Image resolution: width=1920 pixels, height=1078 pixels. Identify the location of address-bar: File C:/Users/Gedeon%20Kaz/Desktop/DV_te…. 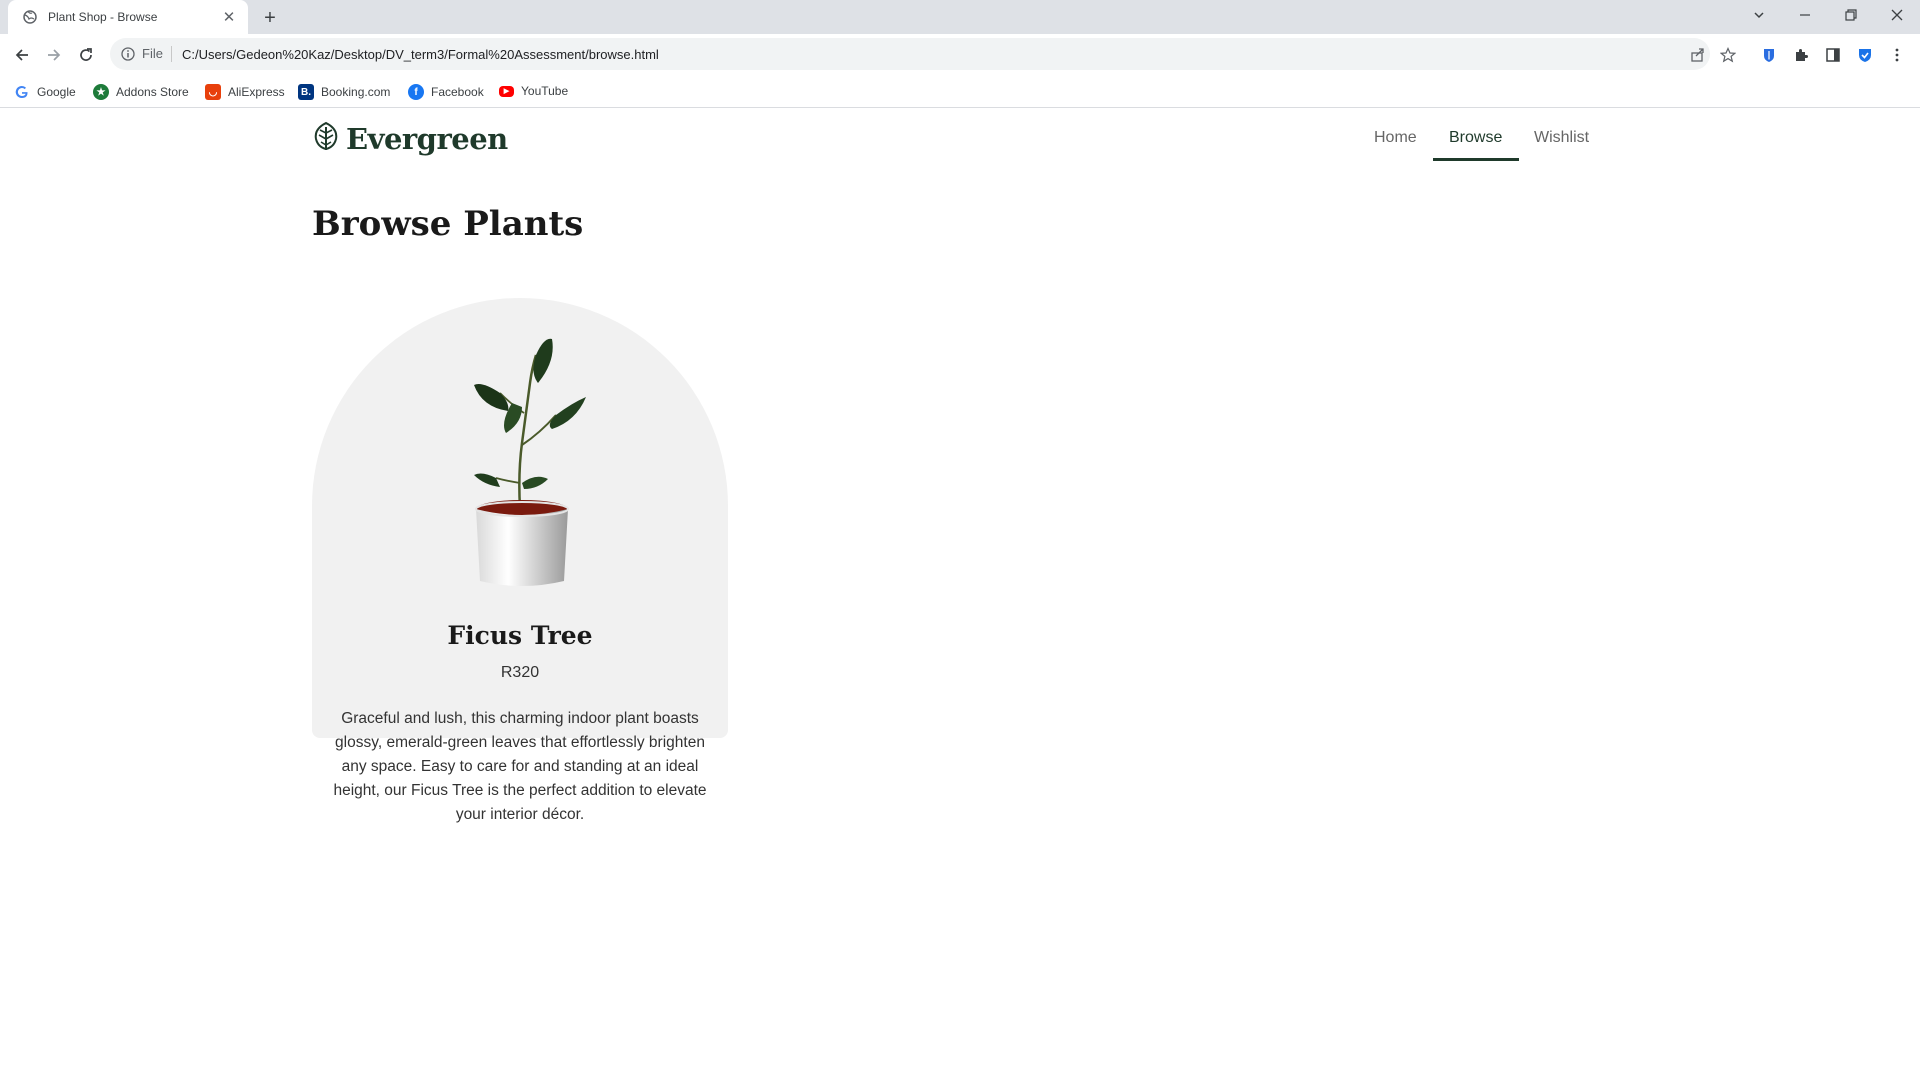
(910, 54).